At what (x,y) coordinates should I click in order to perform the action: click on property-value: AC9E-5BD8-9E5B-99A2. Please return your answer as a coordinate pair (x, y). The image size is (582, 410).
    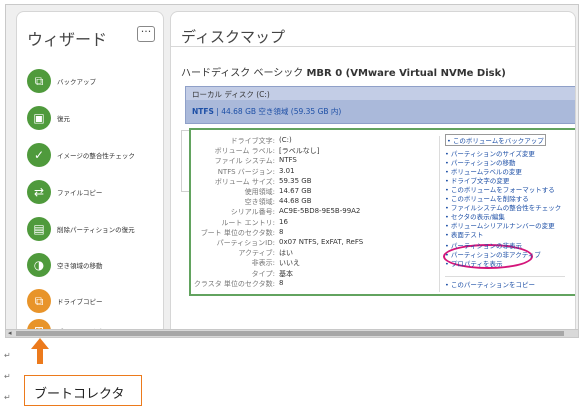
    Looking at the image, I should click on (320, 211).